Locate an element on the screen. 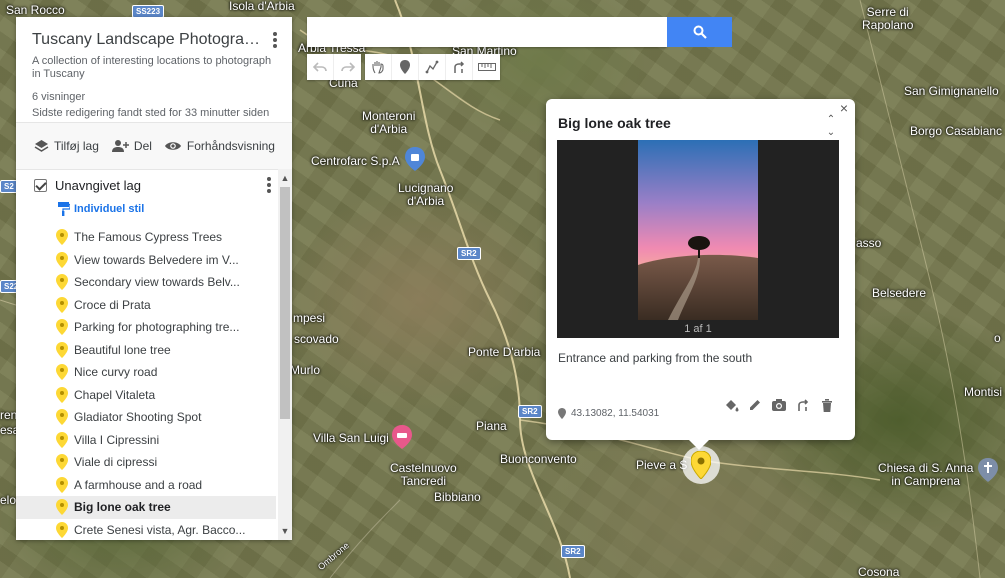 The width and height of the screenshot is (1005, 578). list-item-label: Croce di Prata is located at coordinates (112, 304).